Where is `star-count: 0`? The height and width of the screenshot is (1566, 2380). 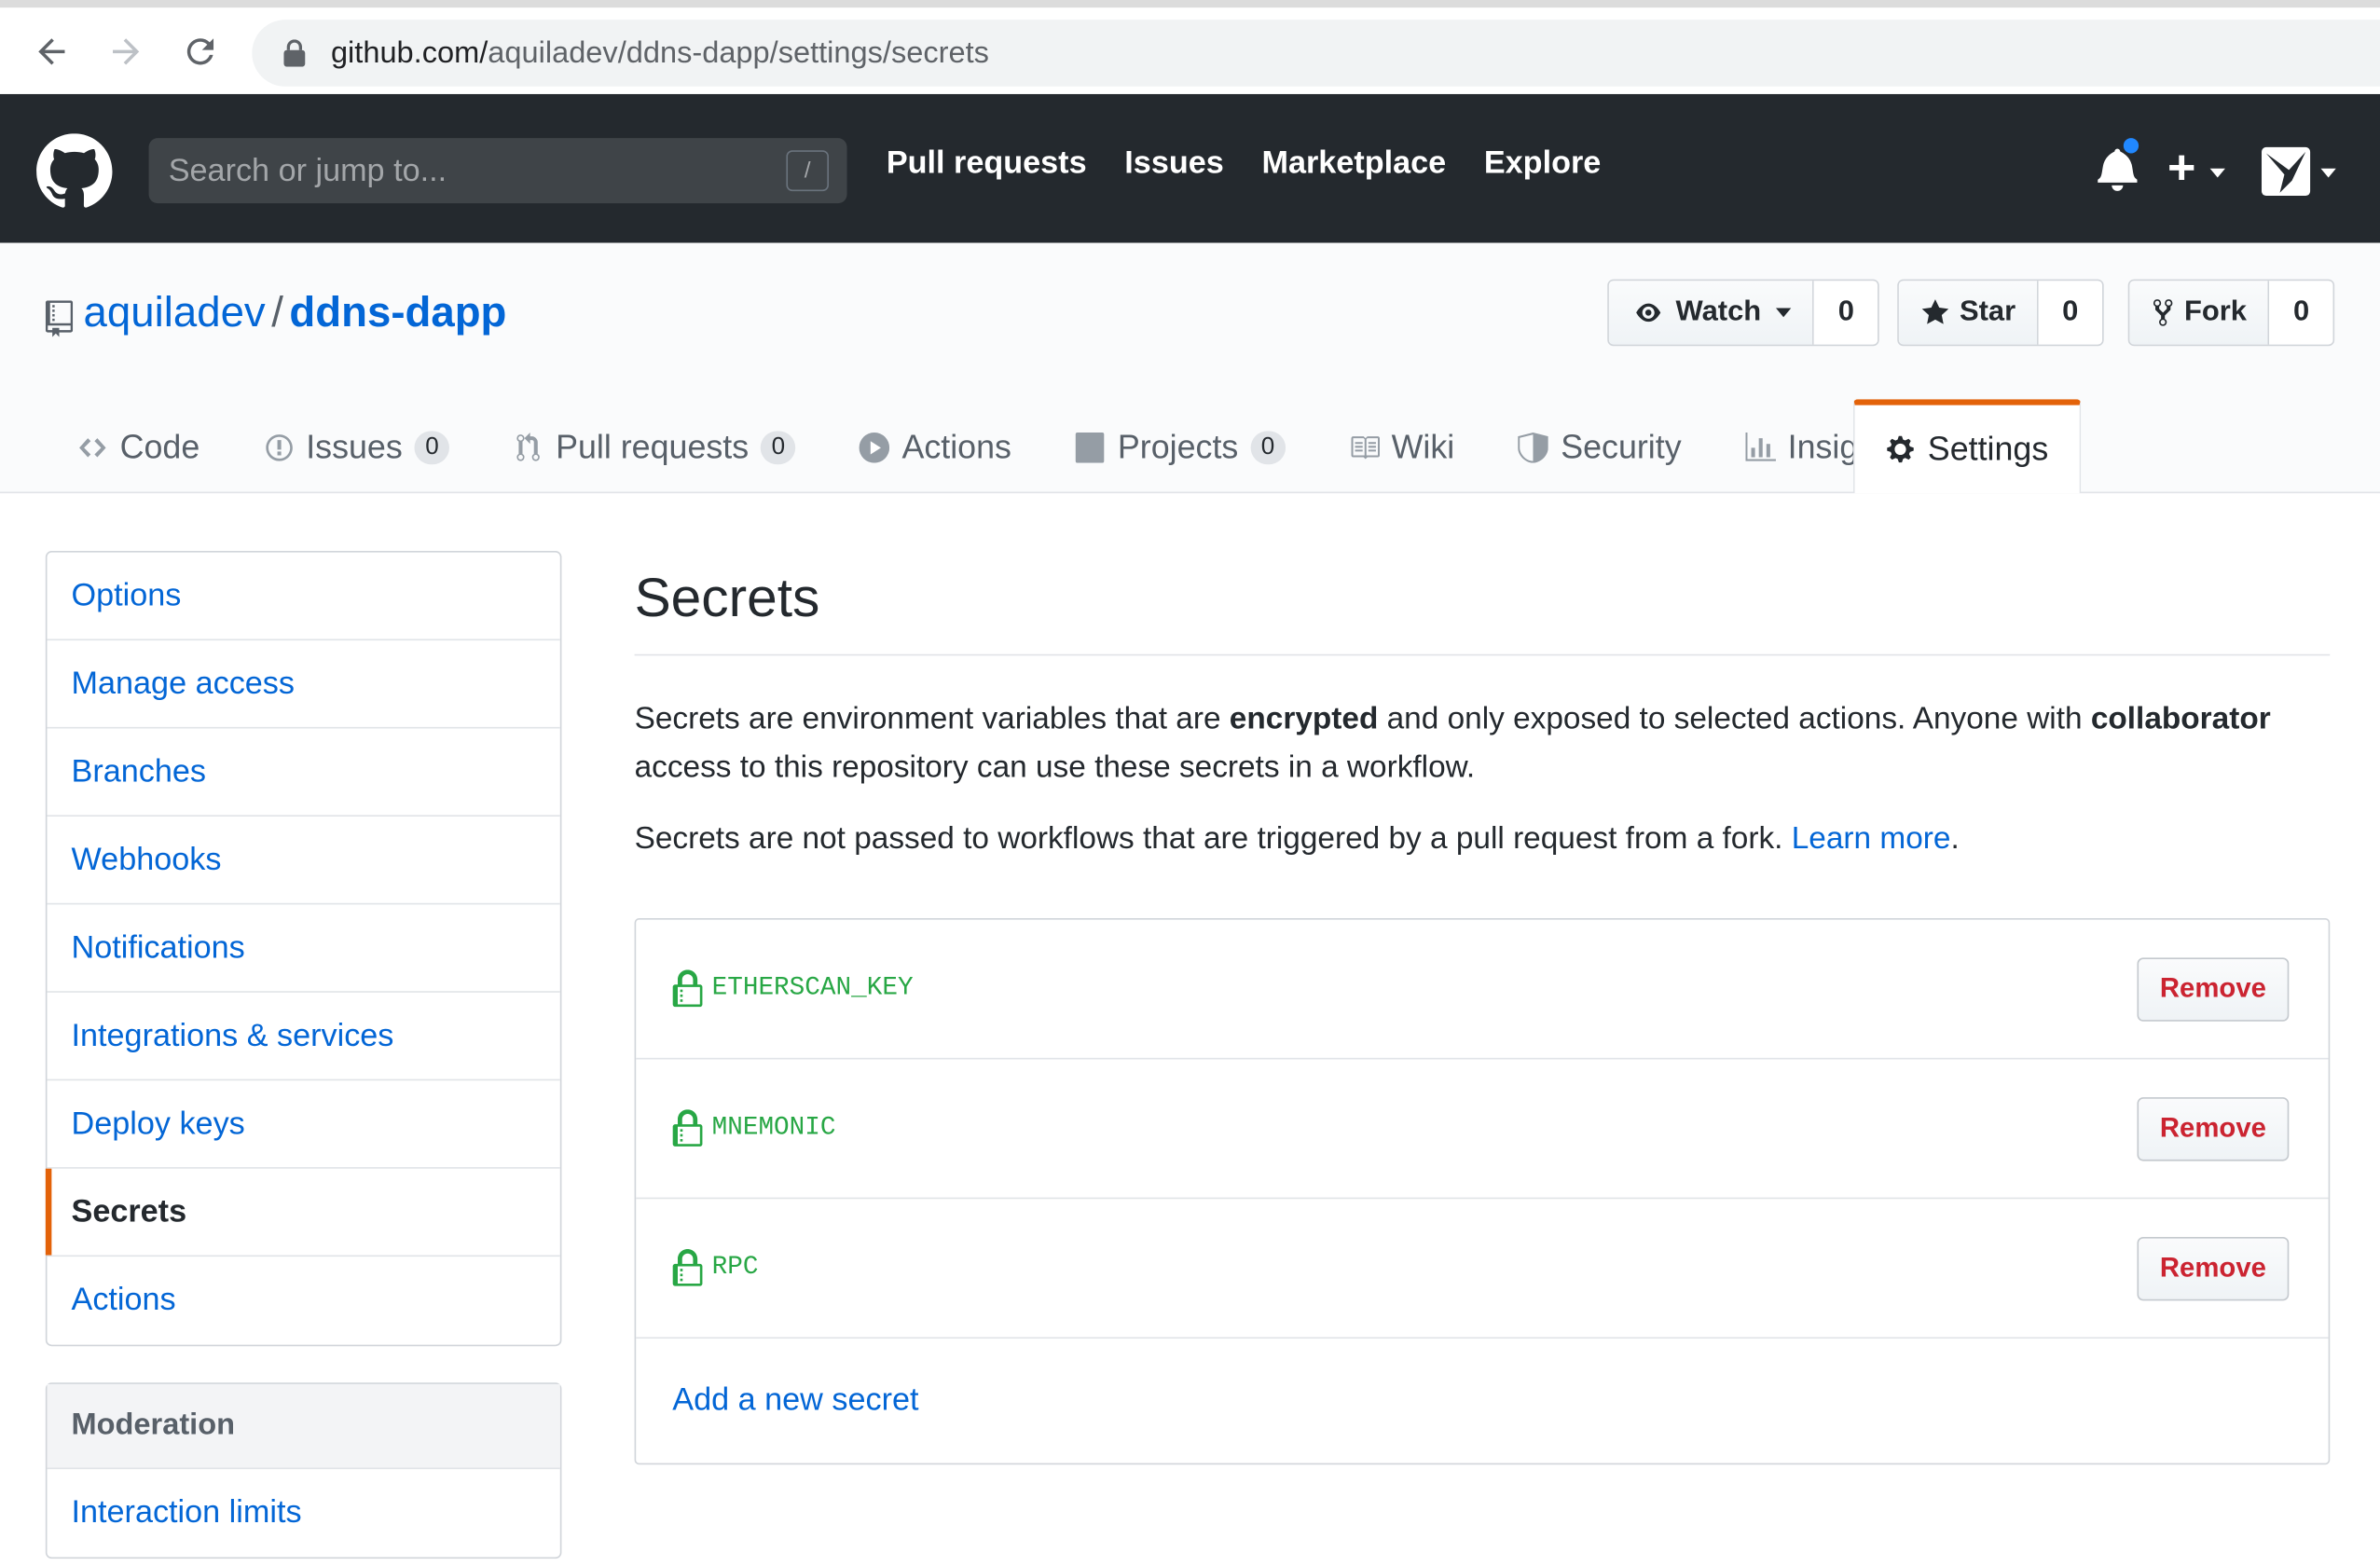
star-count: 0 is located at coordinates (2070, 313).